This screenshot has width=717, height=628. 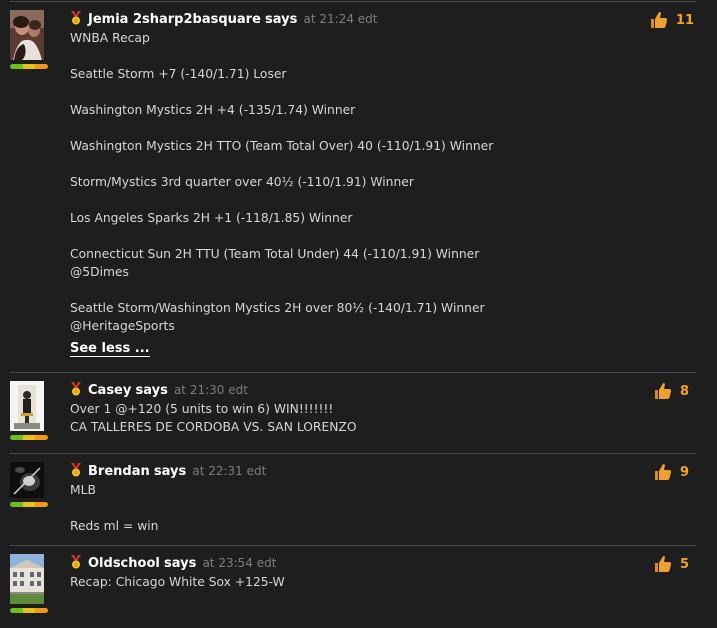 I want to click on like-button: 8, so click(x=673, y=391).